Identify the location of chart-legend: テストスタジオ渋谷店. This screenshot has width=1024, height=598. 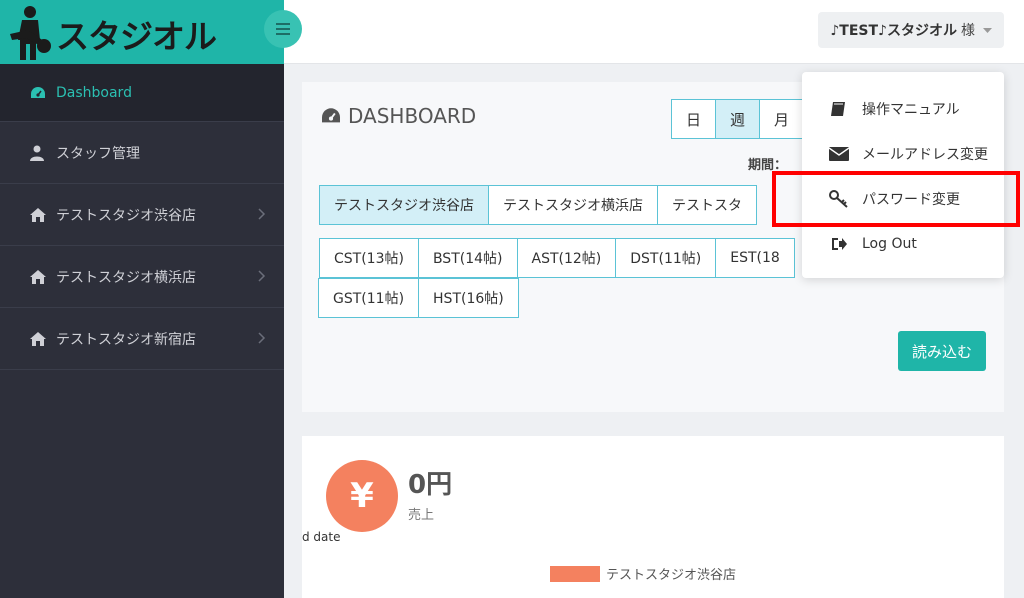
(643, 573).